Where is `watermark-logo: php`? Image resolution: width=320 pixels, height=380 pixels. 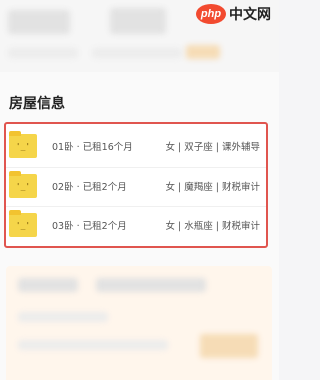 watermark-logo: php is located at coordinates (211, 14).